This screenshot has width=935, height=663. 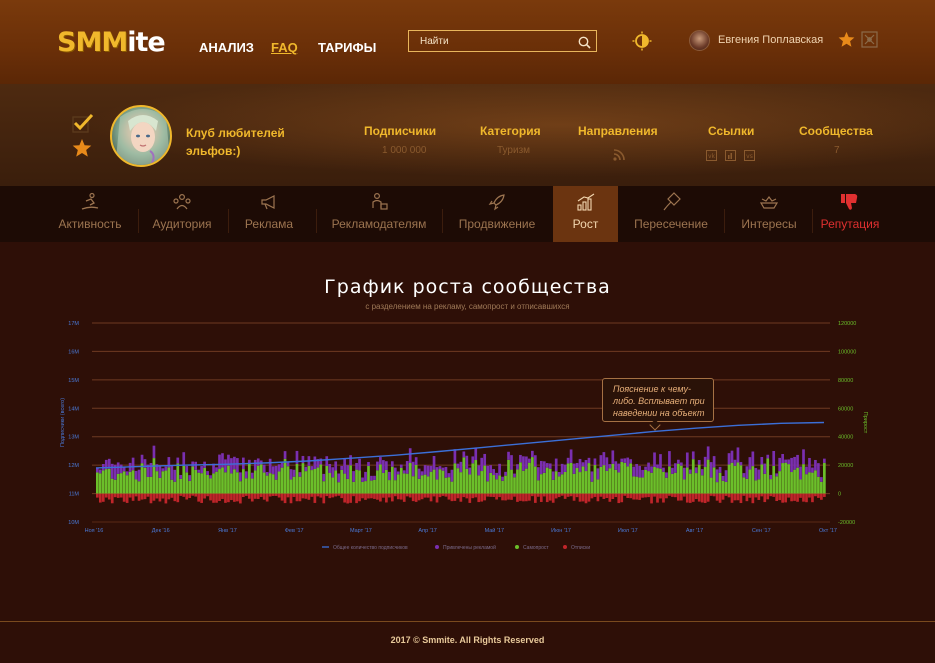 What do you see at coordinates (226, 47) in the screenshot?
I see `nav-analysis: АНАЛИЗ` at bounding box center [226, 47].